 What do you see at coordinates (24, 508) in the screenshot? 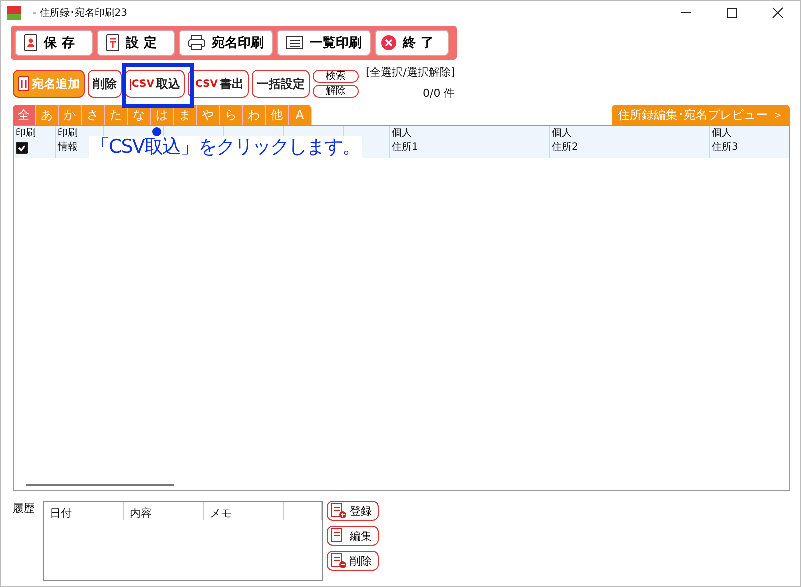
I see `history-label: 履歴` at bounding box center [24, 508].